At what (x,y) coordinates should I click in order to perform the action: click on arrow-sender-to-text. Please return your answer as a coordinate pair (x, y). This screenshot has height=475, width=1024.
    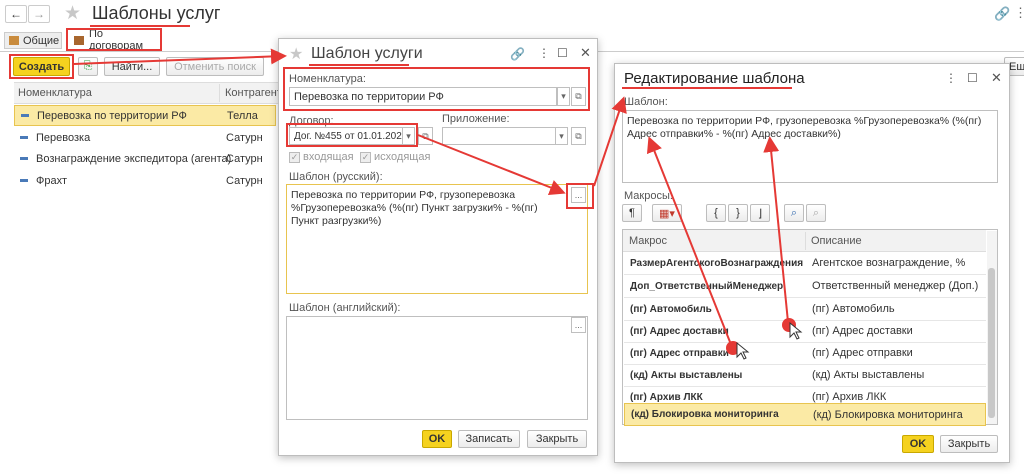
    Looking at the image, I should click on (688, 239).